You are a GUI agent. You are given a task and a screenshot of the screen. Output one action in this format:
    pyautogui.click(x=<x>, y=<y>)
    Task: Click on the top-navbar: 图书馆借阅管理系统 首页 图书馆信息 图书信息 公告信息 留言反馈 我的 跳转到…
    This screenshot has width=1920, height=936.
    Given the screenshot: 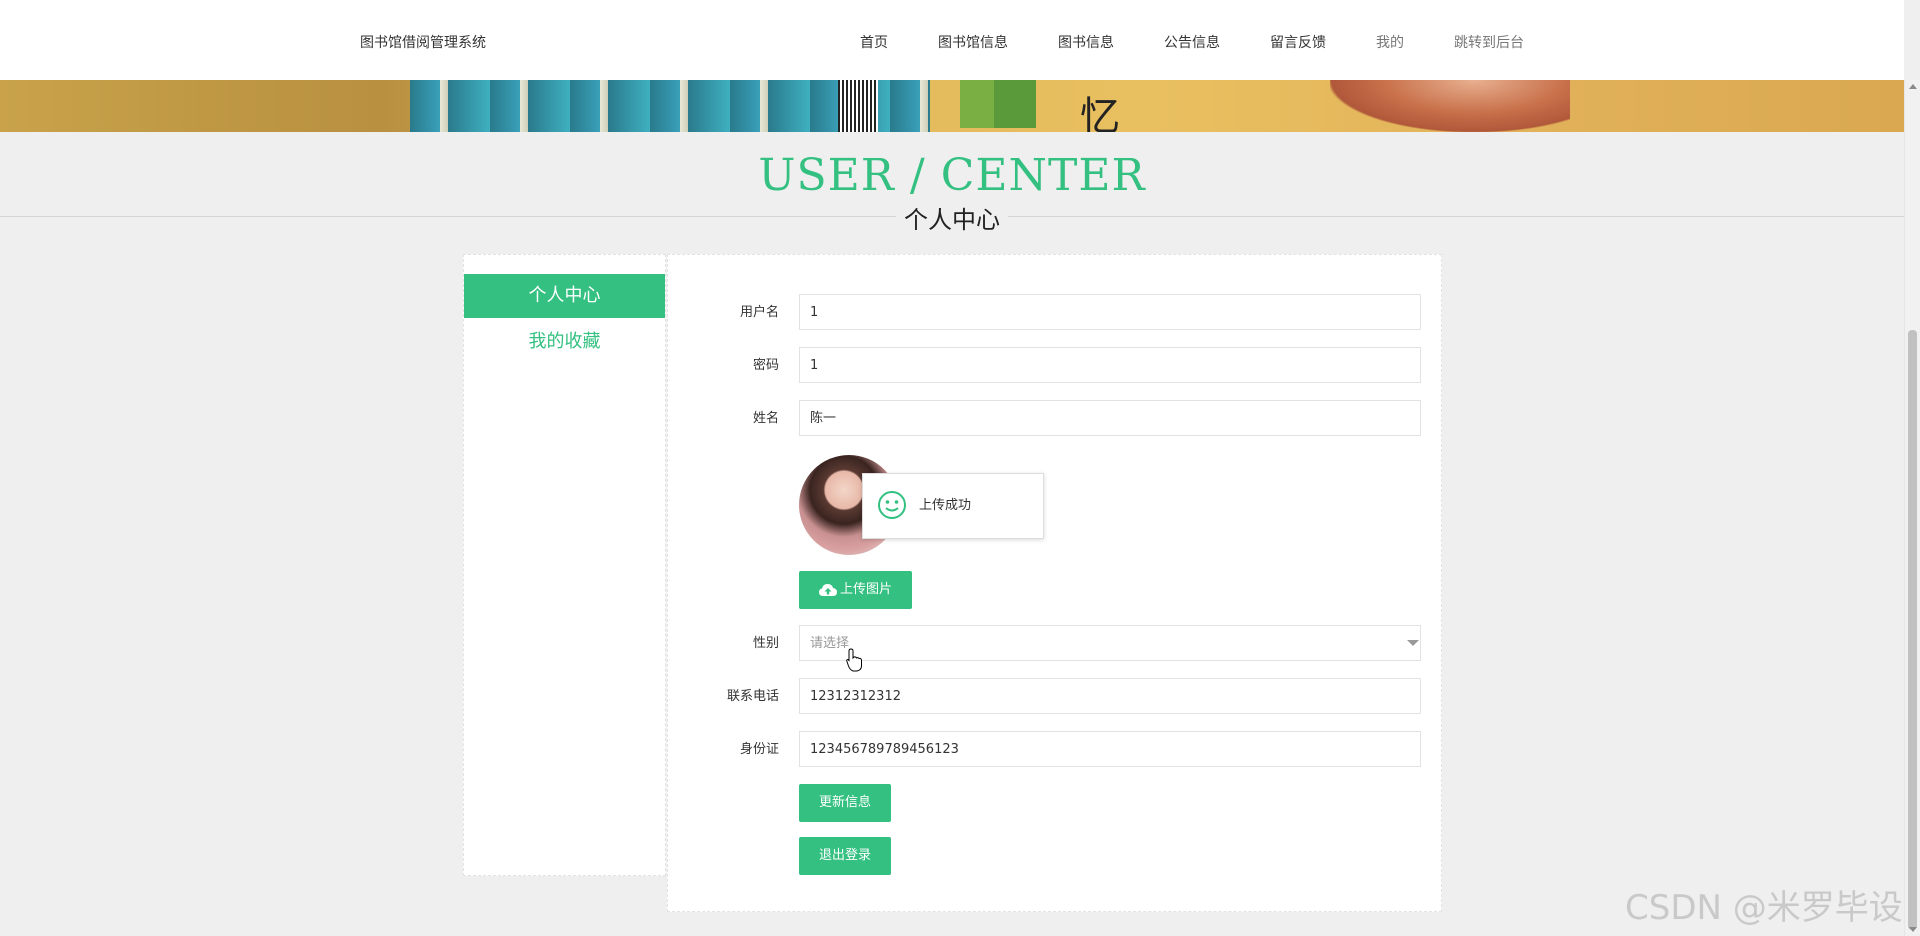 What is the action you would take?
    pyautogui.click(x=952, y=40)
    